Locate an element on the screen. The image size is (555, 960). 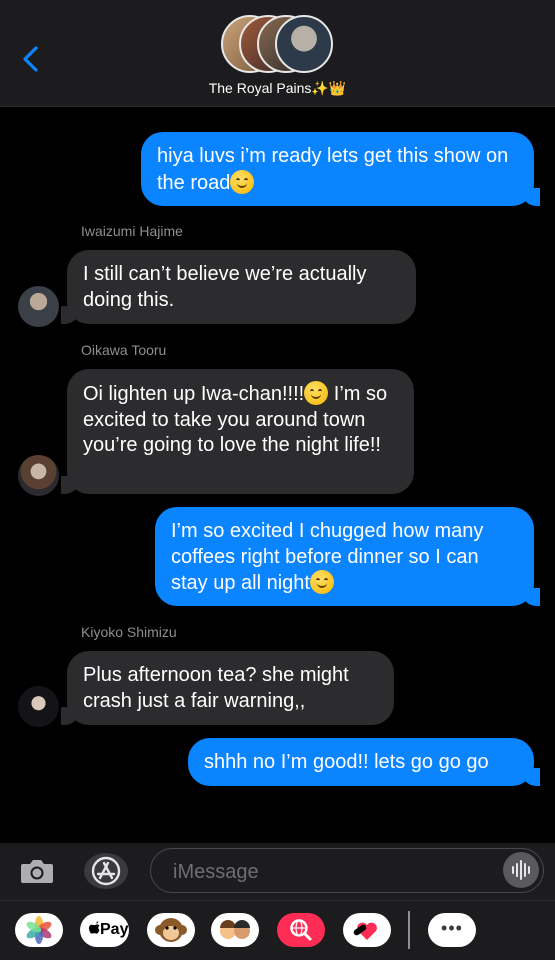
audio-message-button is located at coordinates (521, 870).